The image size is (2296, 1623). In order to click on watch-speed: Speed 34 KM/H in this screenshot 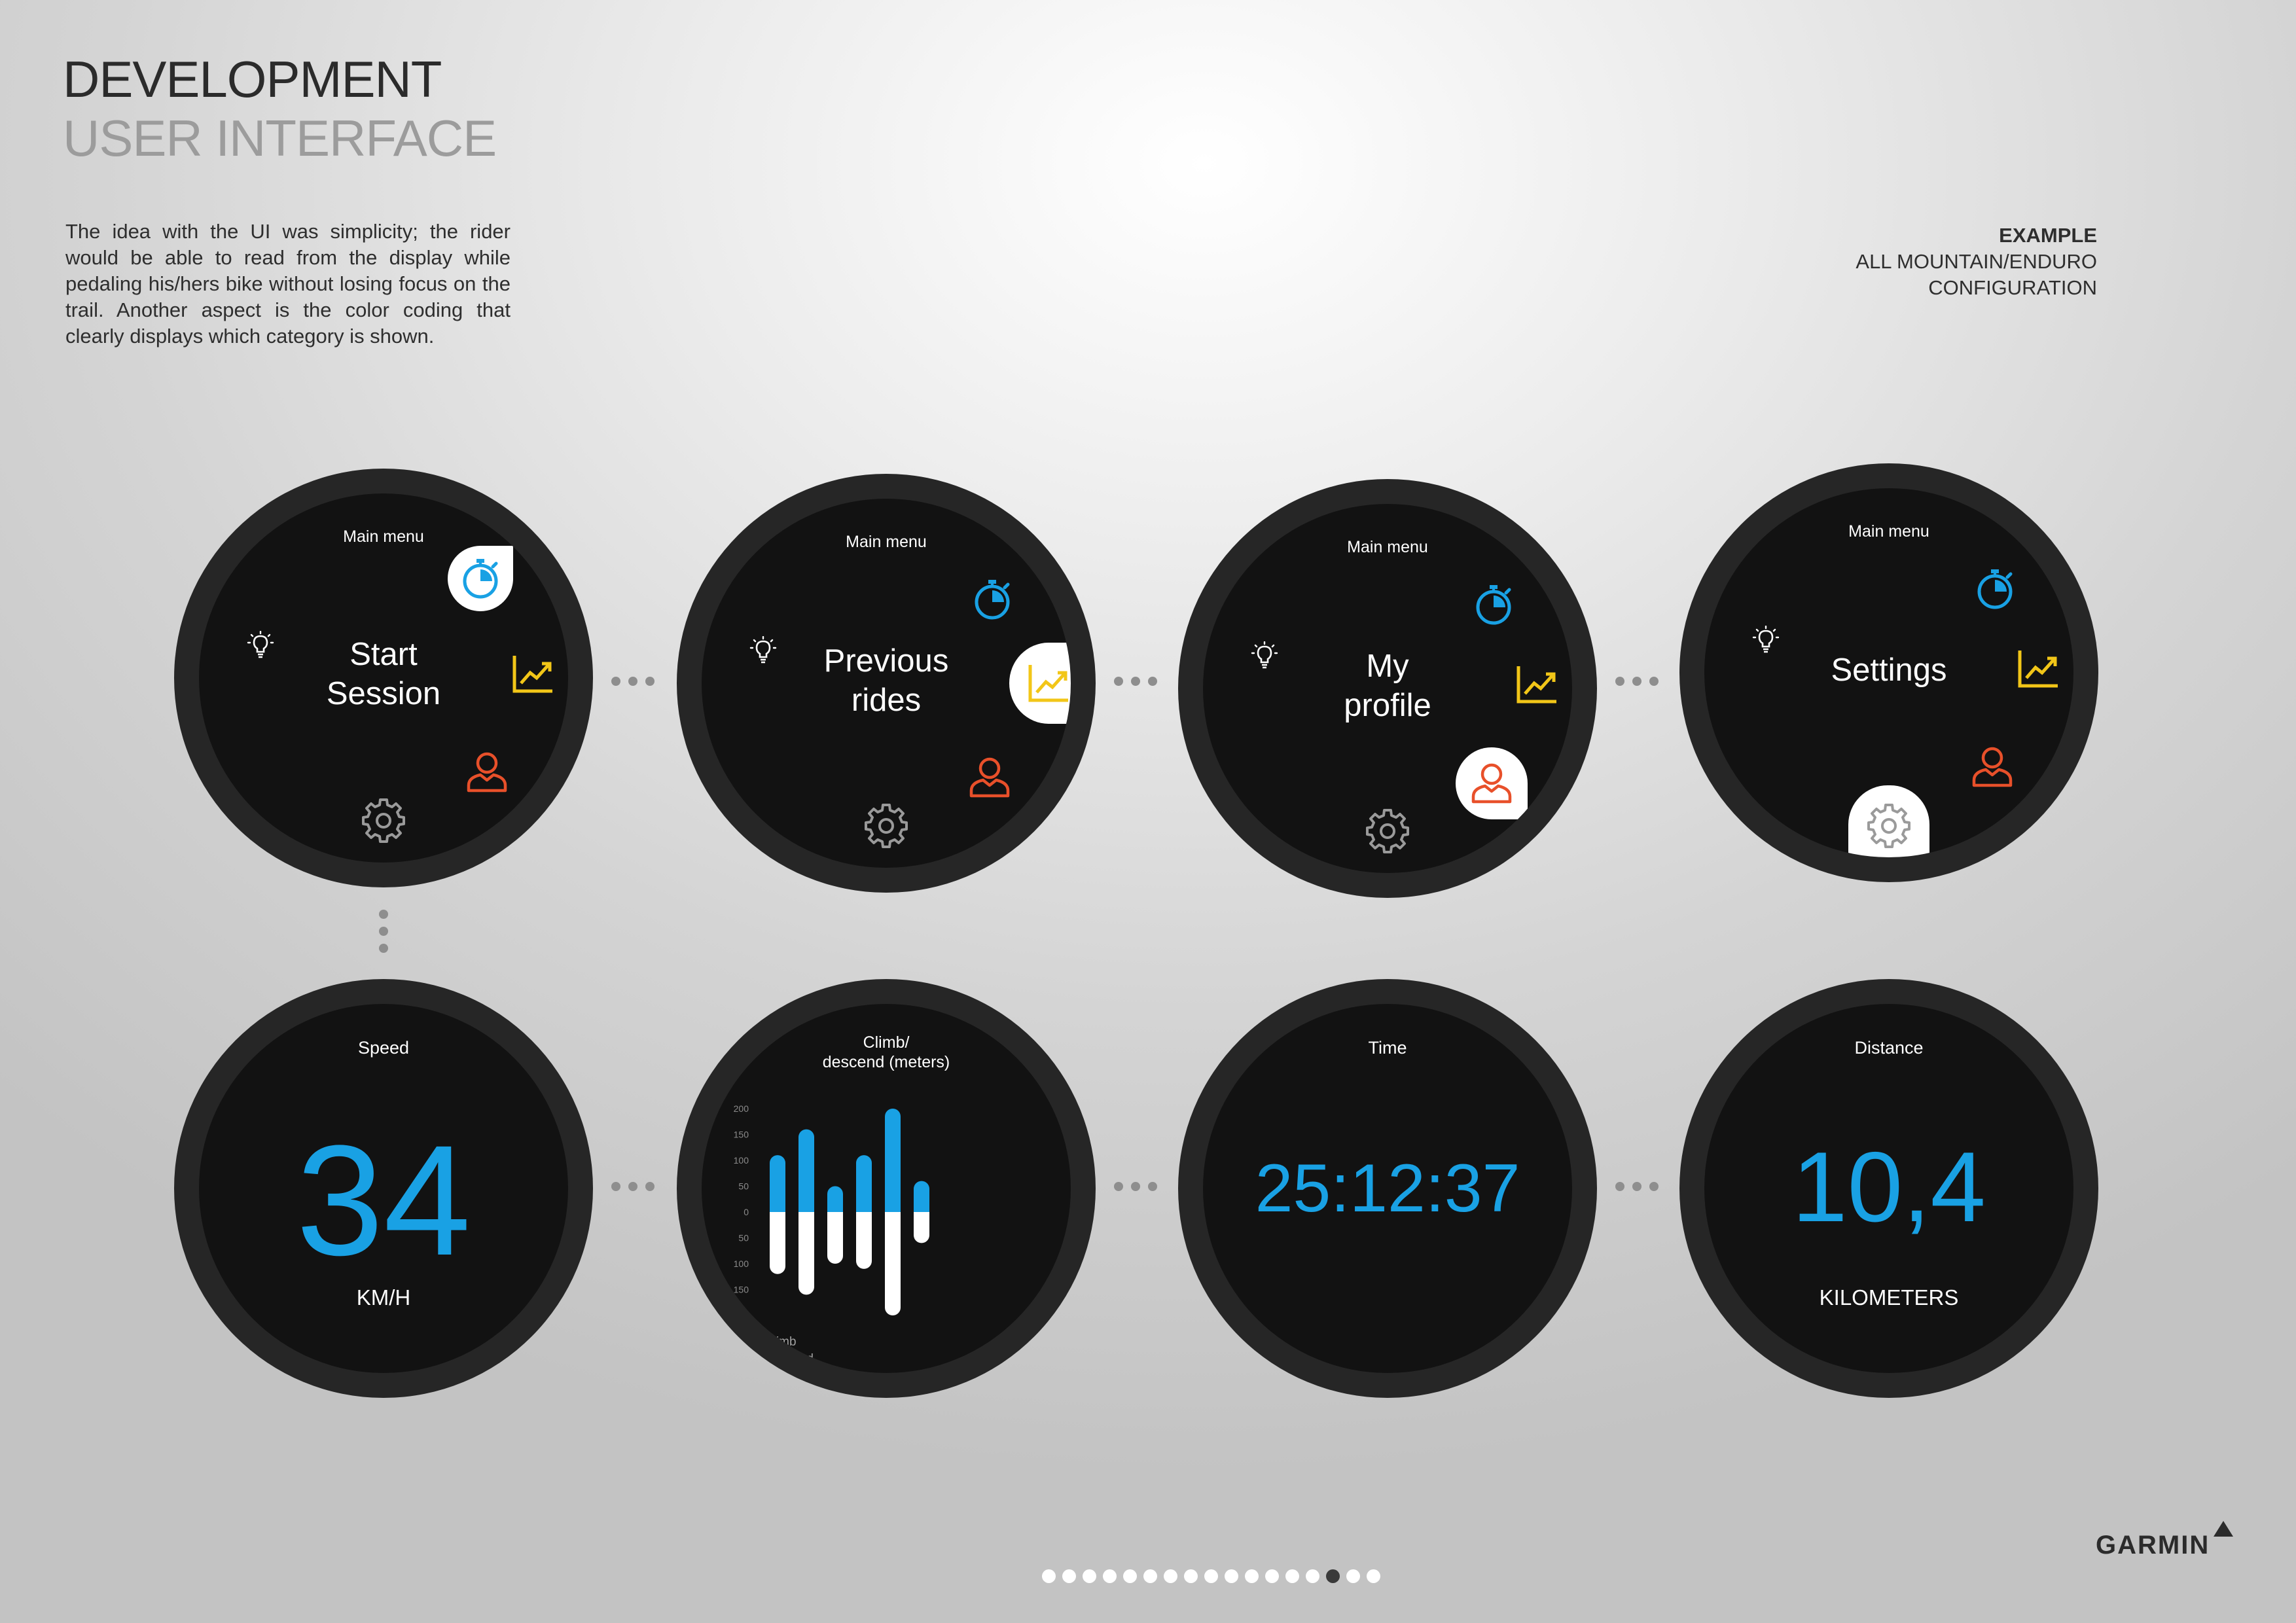, I will do `click(383, 1188)`.